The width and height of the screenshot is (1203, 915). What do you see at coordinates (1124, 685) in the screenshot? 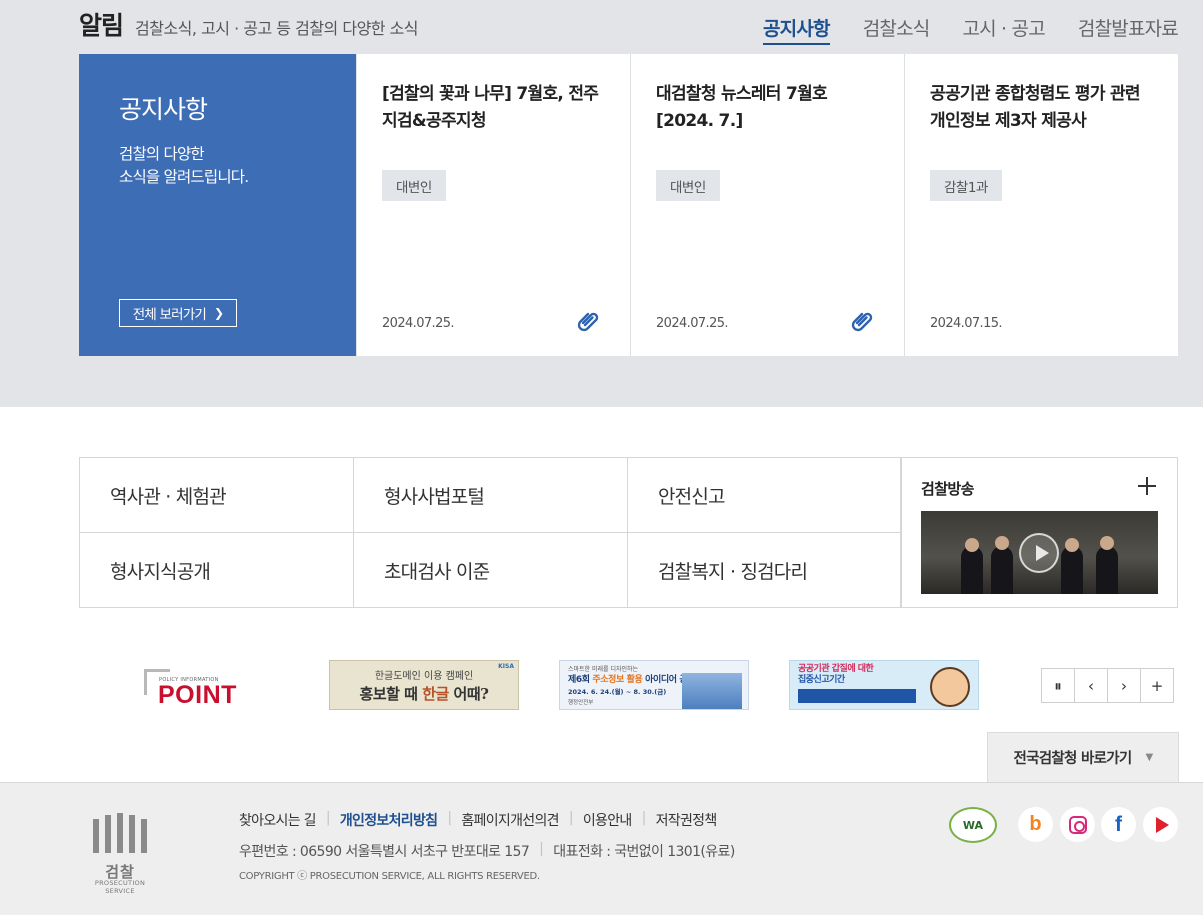
I see `next-button: ›` at bounding box center [1124, 685].